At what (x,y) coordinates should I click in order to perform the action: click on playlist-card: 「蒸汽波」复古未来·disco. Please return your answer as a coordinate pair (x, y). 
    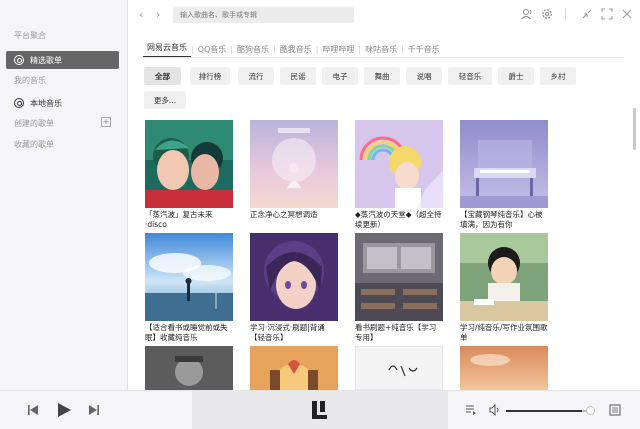
    Looking at the image, I should click on (189, 176).